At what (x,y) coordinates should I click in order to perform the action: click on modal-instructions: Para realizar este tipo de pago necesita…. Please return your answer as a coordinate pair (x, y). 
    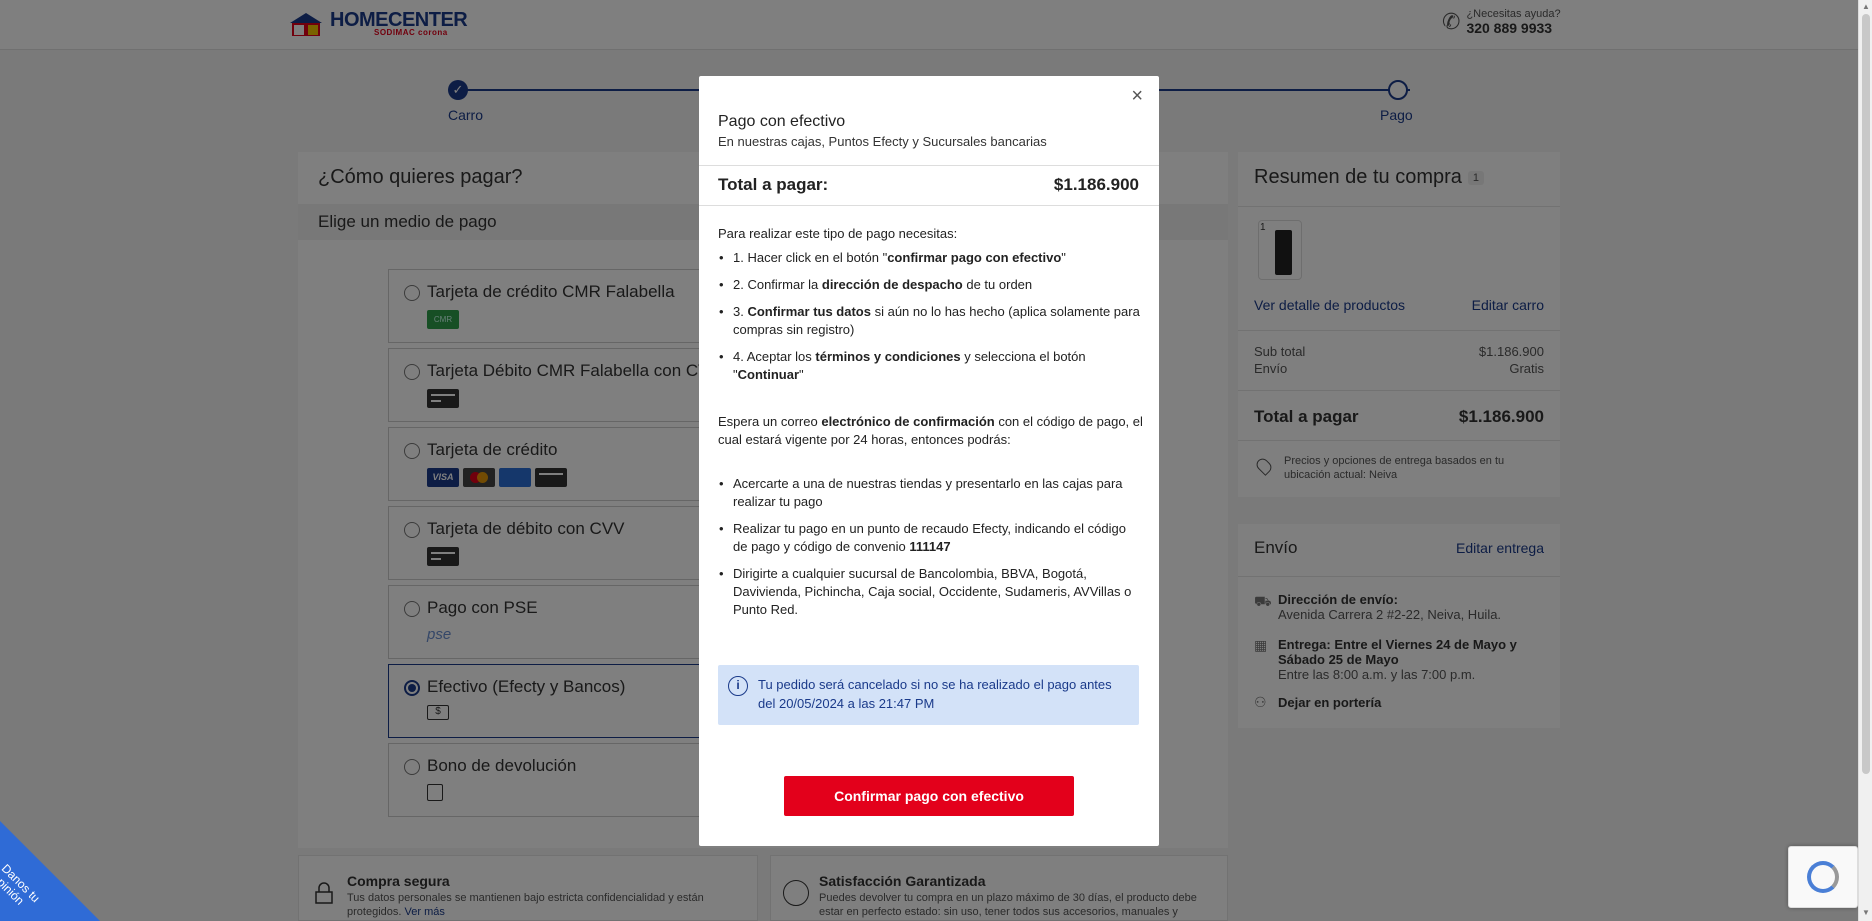
    Looking at the image, I should click on (930, 426).